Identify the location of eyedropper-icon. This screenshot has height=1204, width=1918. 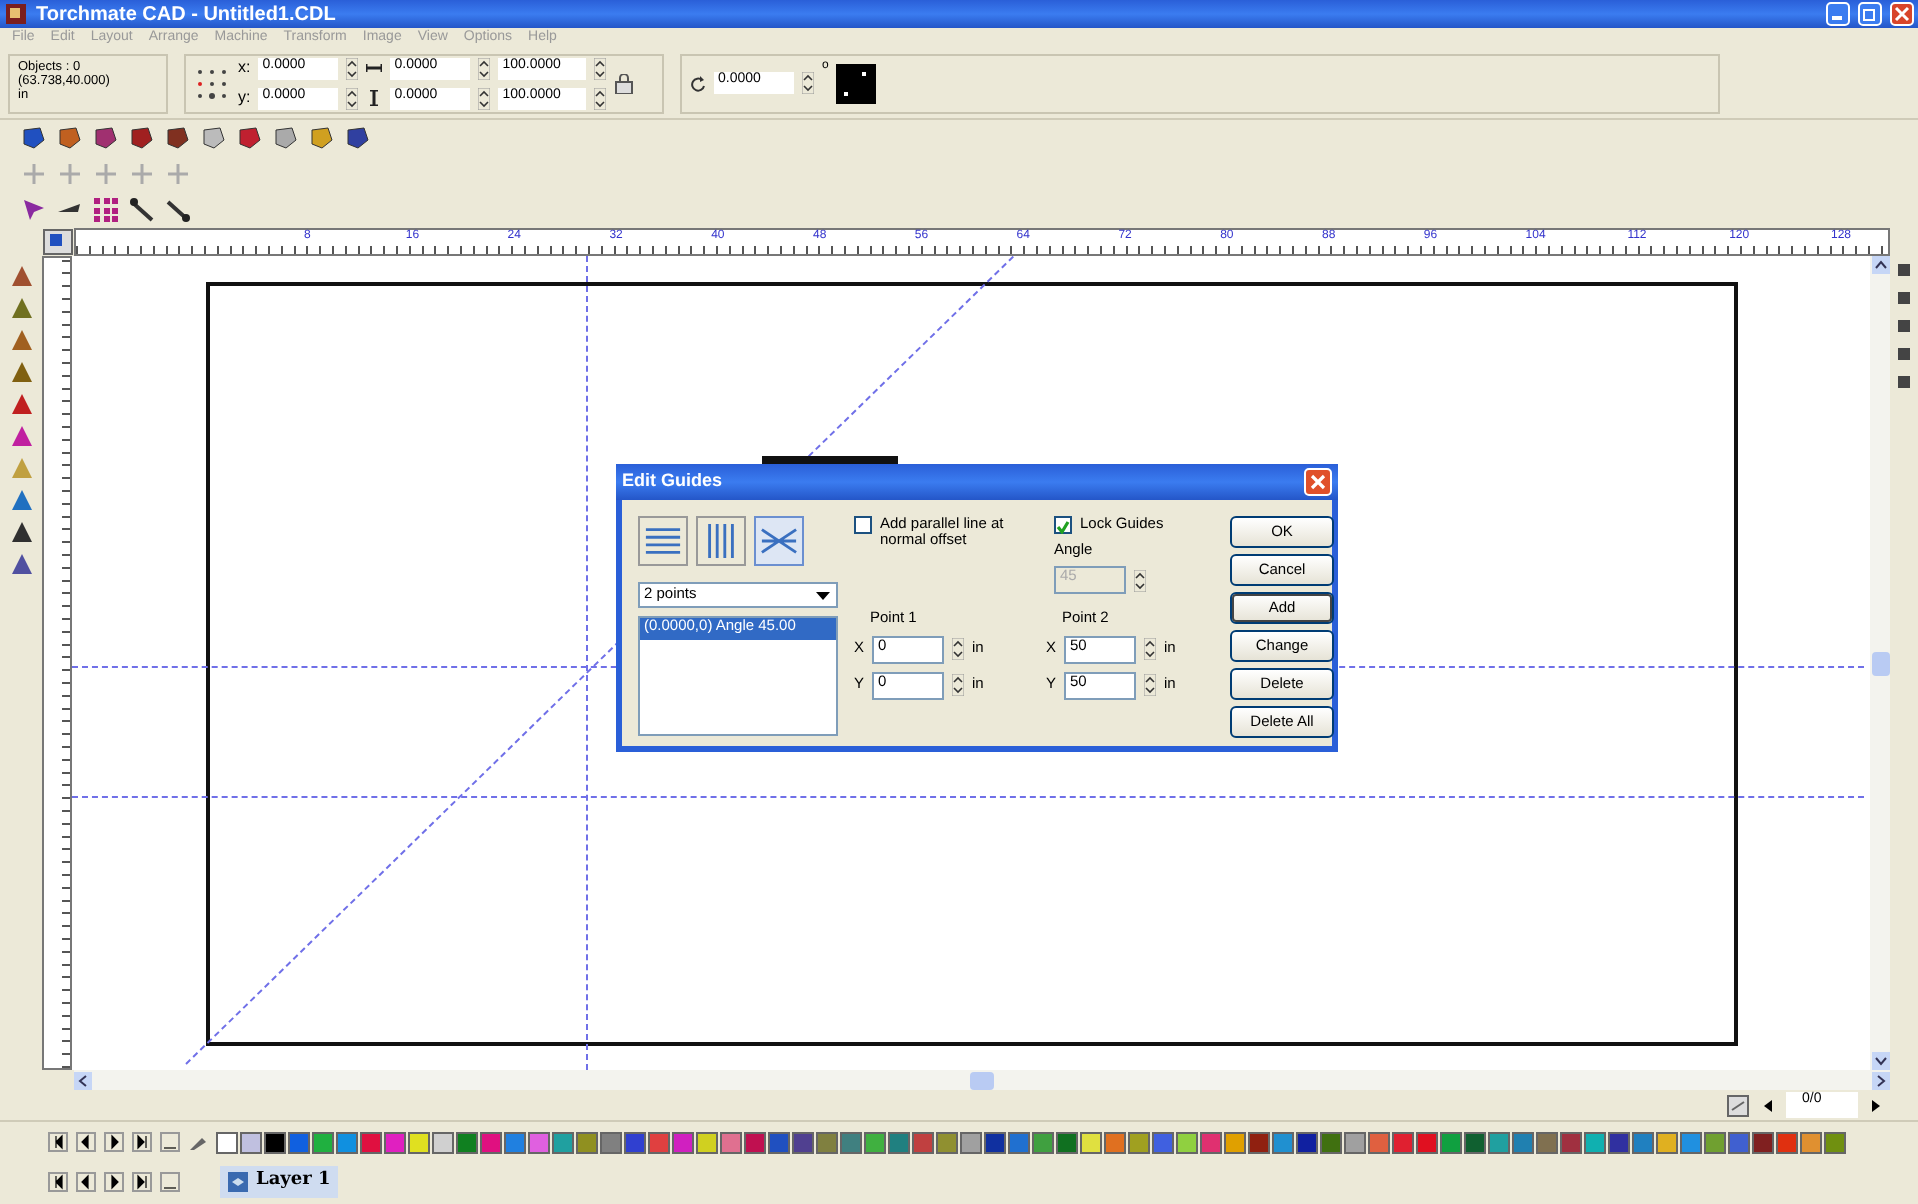
(198, 1142).